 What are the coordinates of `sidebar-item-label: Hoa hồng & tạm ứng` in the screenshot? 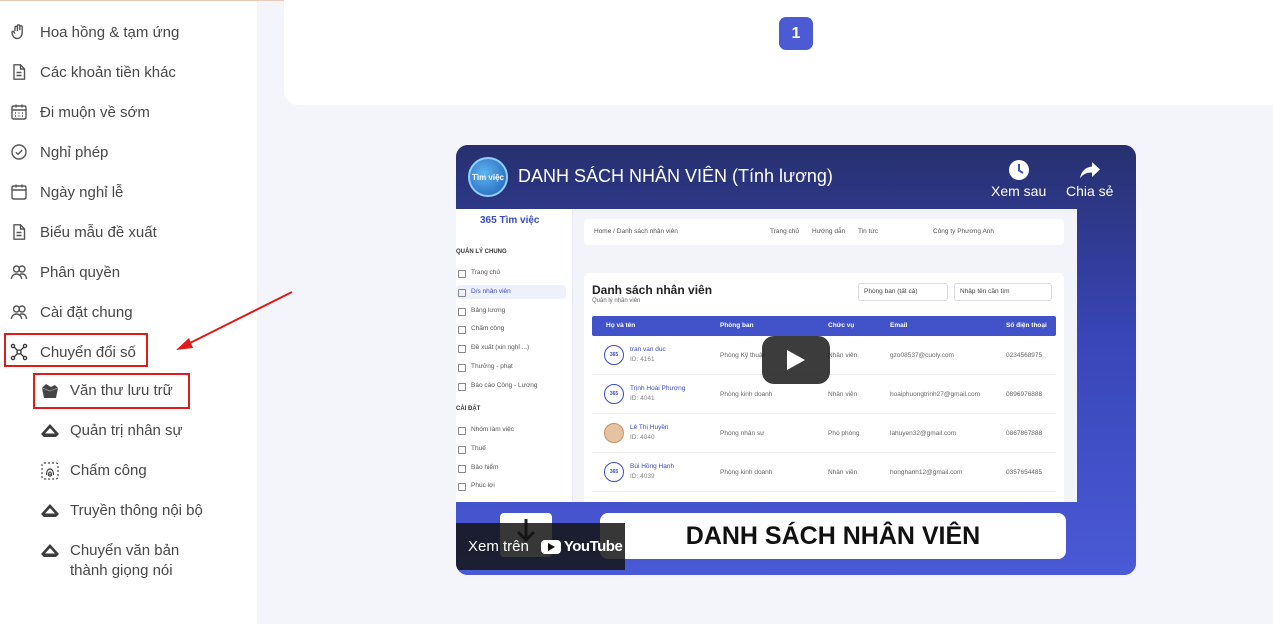 It's located at (110, 32).